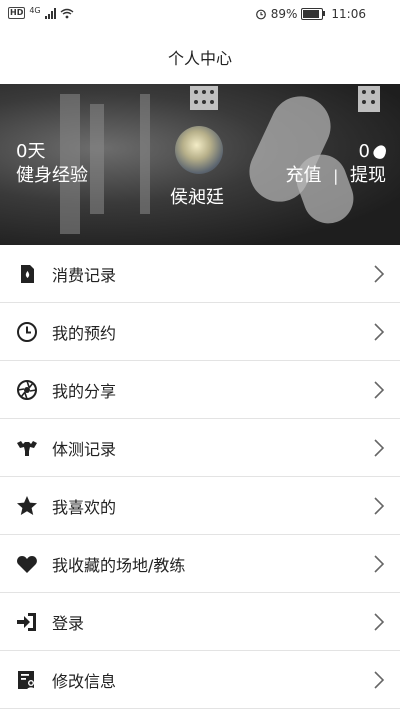 The width and height of the screenshot is (400, 711). What do you see at coordinates (67, 13) in the screenshot?
I see `wifi-icon` at bounding box center [67, 13].